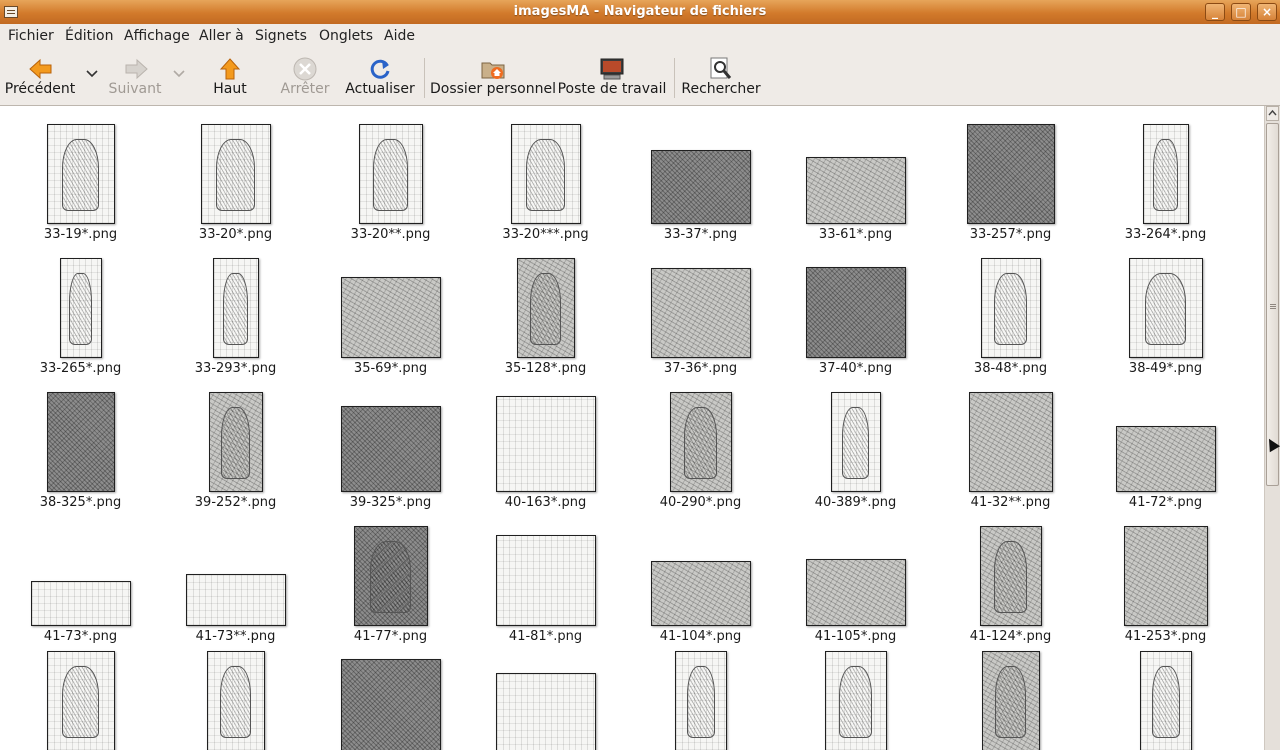 This screenshot has width=1280, height=750. What do you see at coordinates (136, 69) in the screenshot?
I see `arrow-right-icon` at bounding box center [136, 69].